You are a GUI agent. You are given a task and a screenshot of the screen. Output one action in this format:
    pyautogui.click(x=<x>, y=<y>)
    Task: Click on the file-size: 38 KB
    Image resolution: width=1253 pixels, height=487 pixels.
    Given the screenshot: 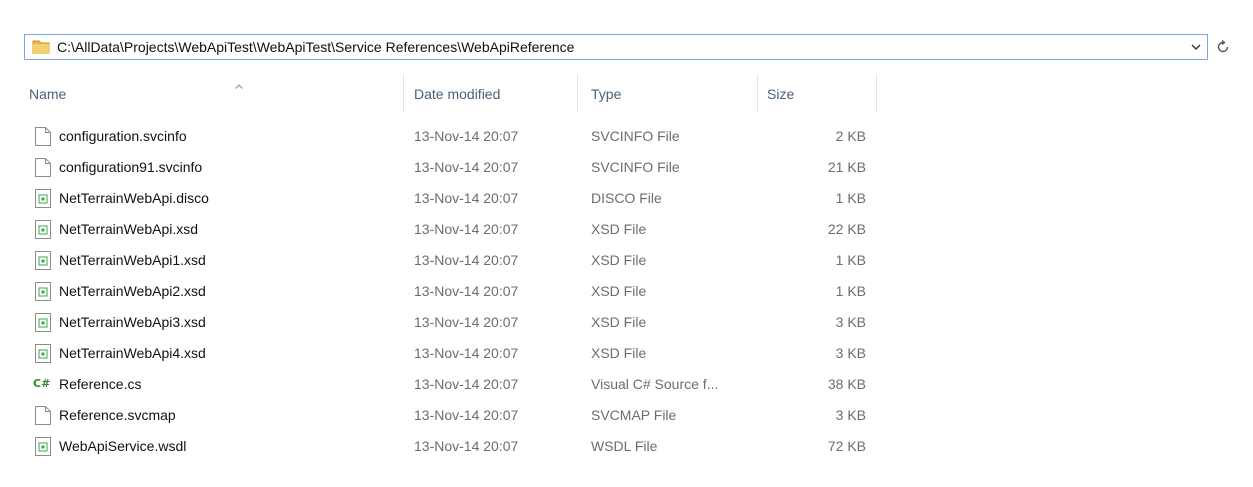 What is the action you would take?
    pyautogui.click(x=846, y=384)
    